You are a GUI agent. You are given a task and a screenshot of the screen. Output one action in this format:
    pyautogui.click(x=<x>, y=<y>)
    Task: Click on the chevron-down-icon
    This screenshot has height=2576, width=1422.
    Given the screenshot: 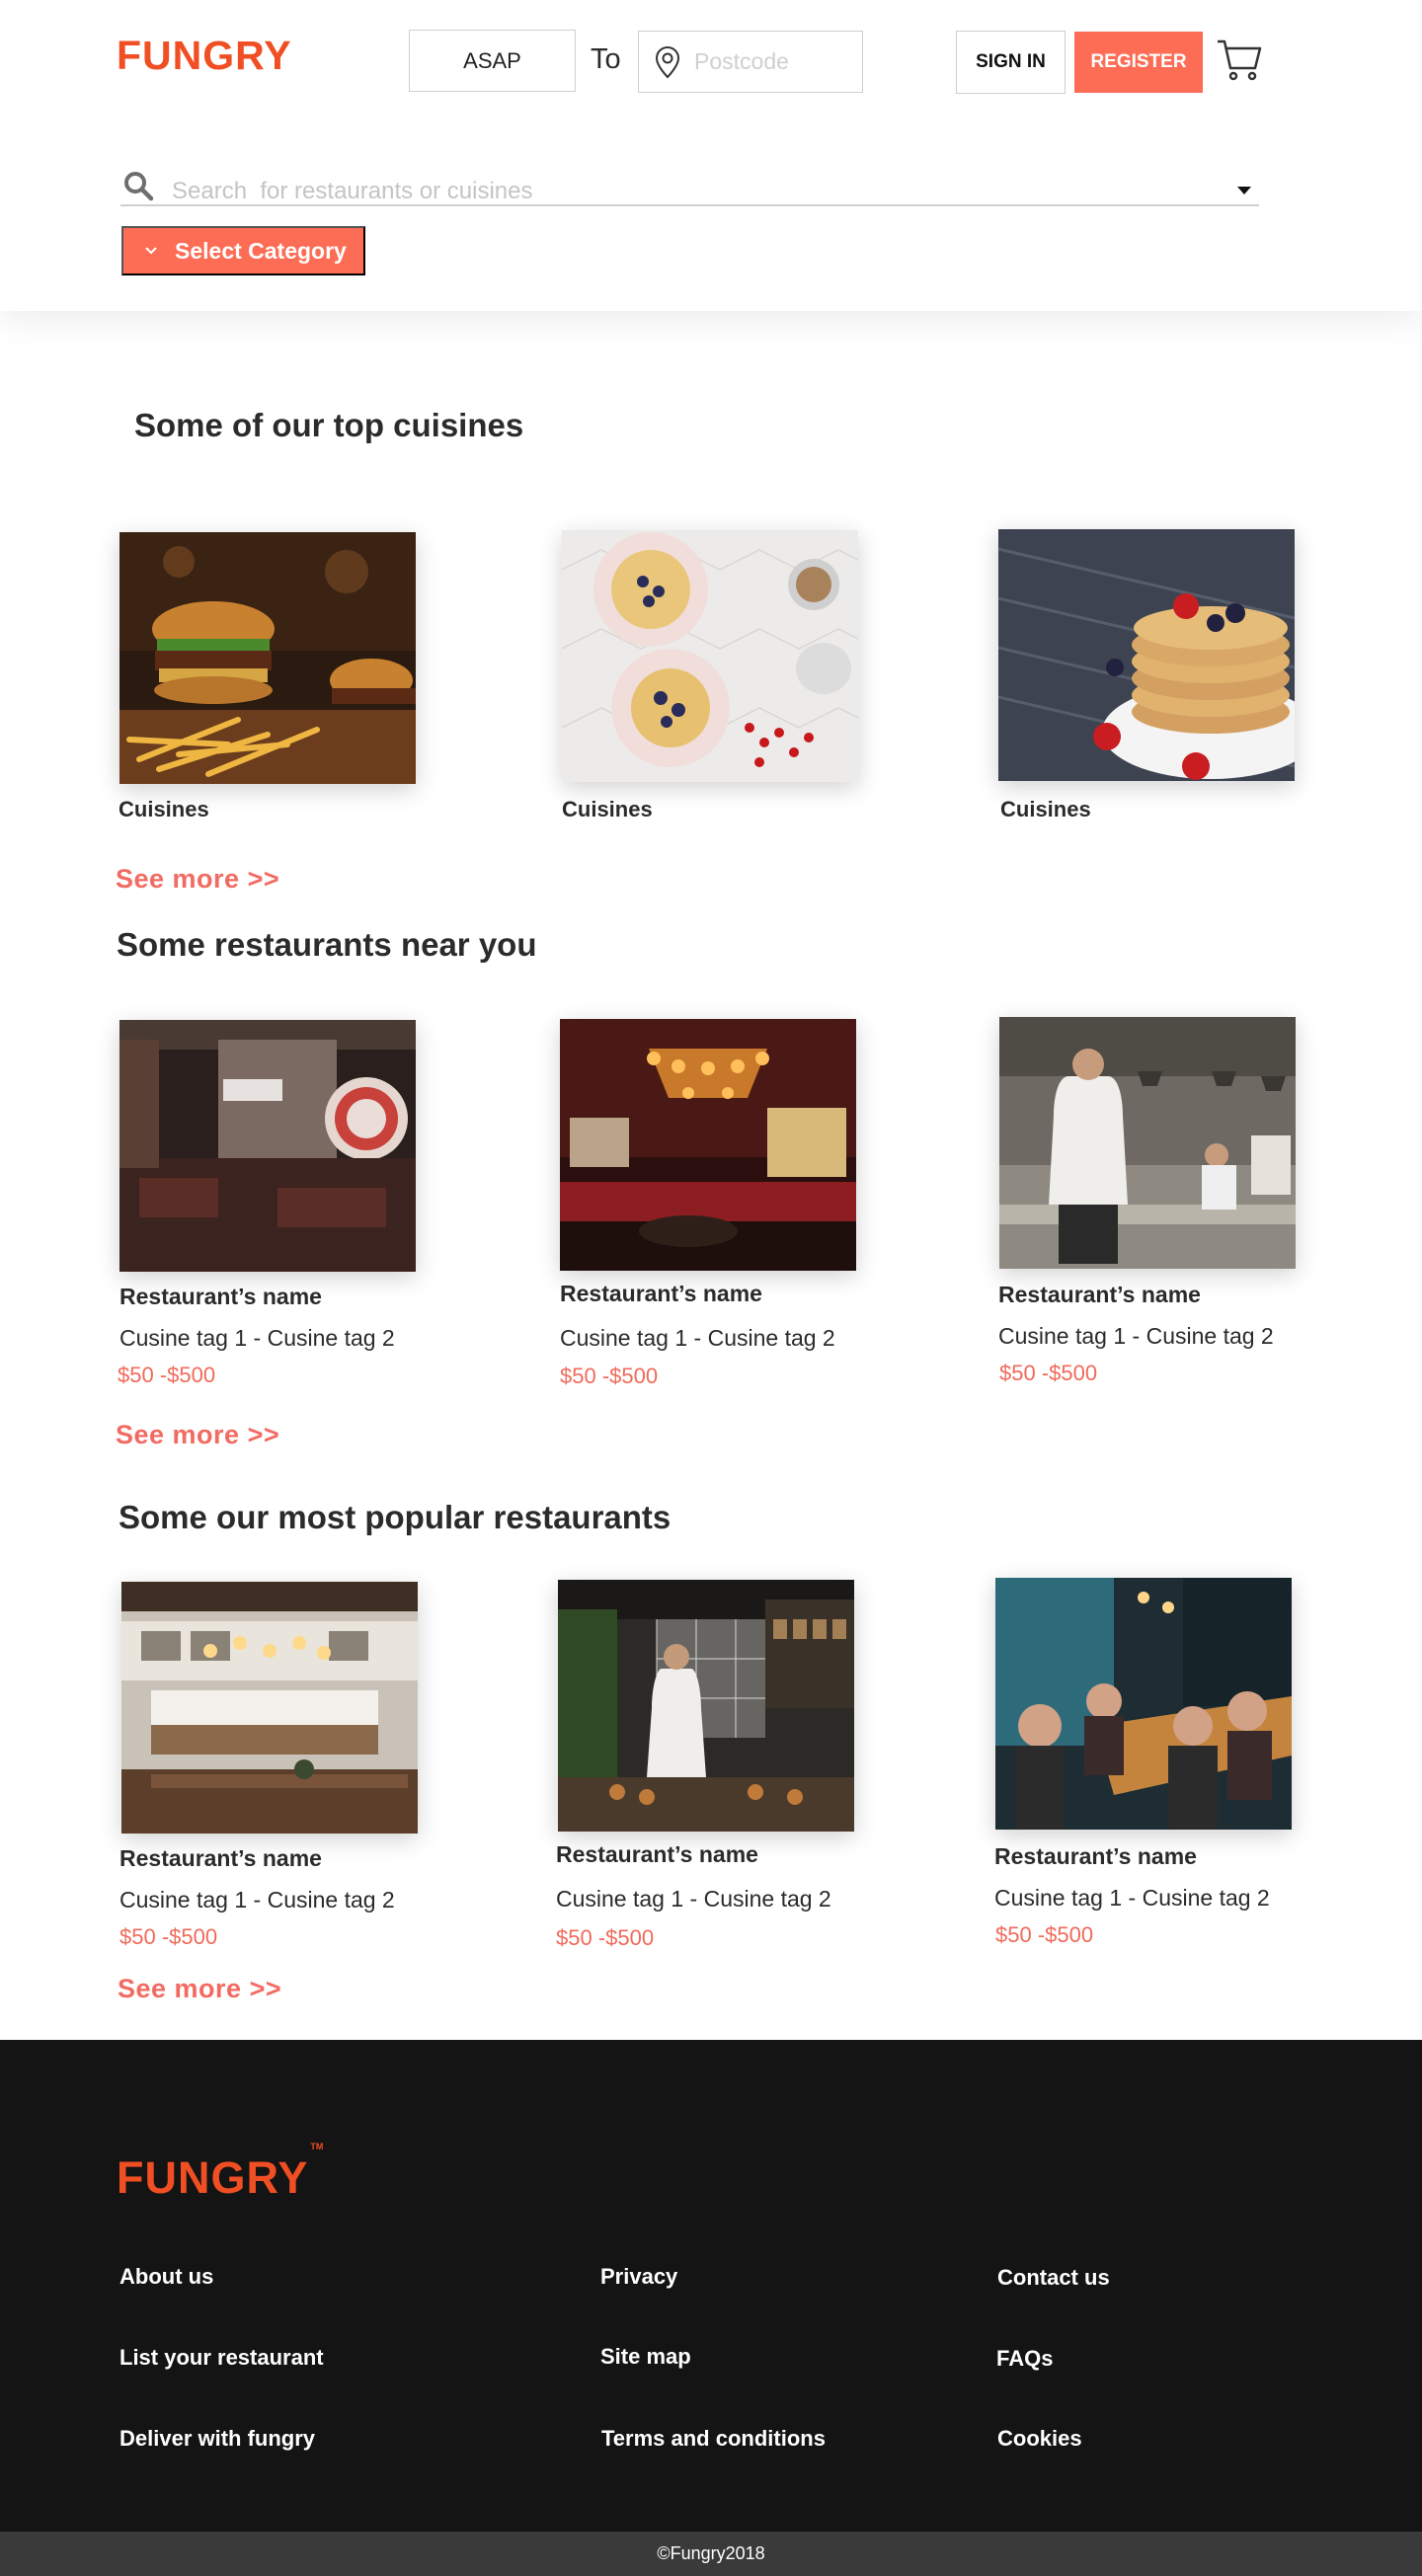 What is the action you would take?
    pyautogui.click(x=151, y=251)
    